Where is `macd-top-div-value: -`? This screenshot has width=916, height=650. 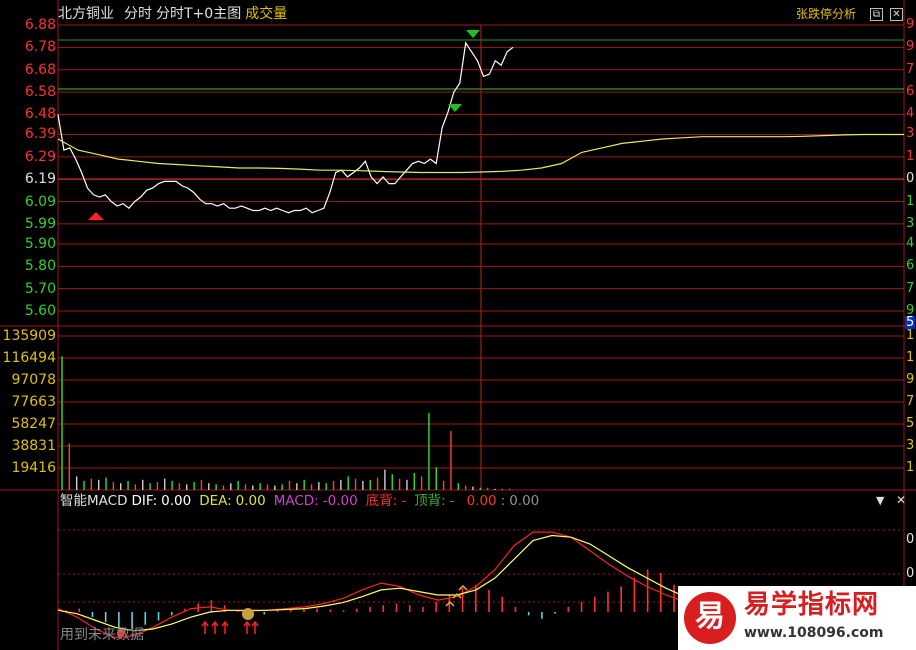 macd-top-div-value: - is located at coordinates (452, 501).